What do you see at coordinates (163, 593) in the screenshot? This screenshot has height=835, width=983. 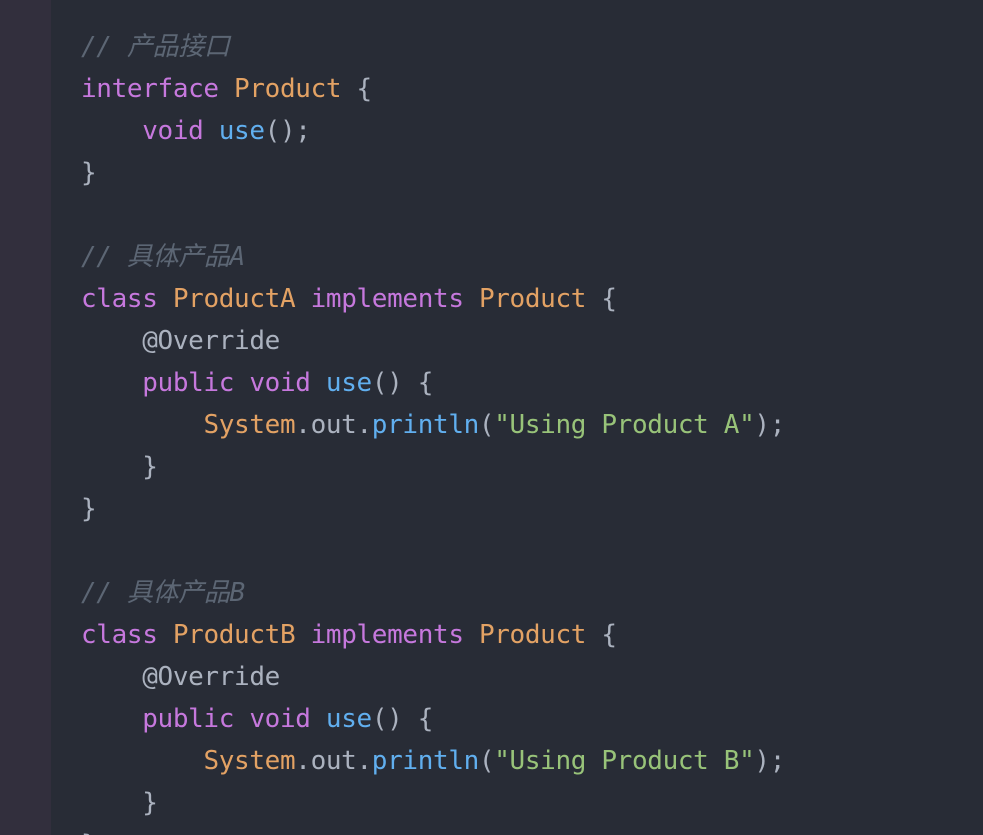 I see `code-token-cmt: // 具体产品B` at bounding box center [163, 593].